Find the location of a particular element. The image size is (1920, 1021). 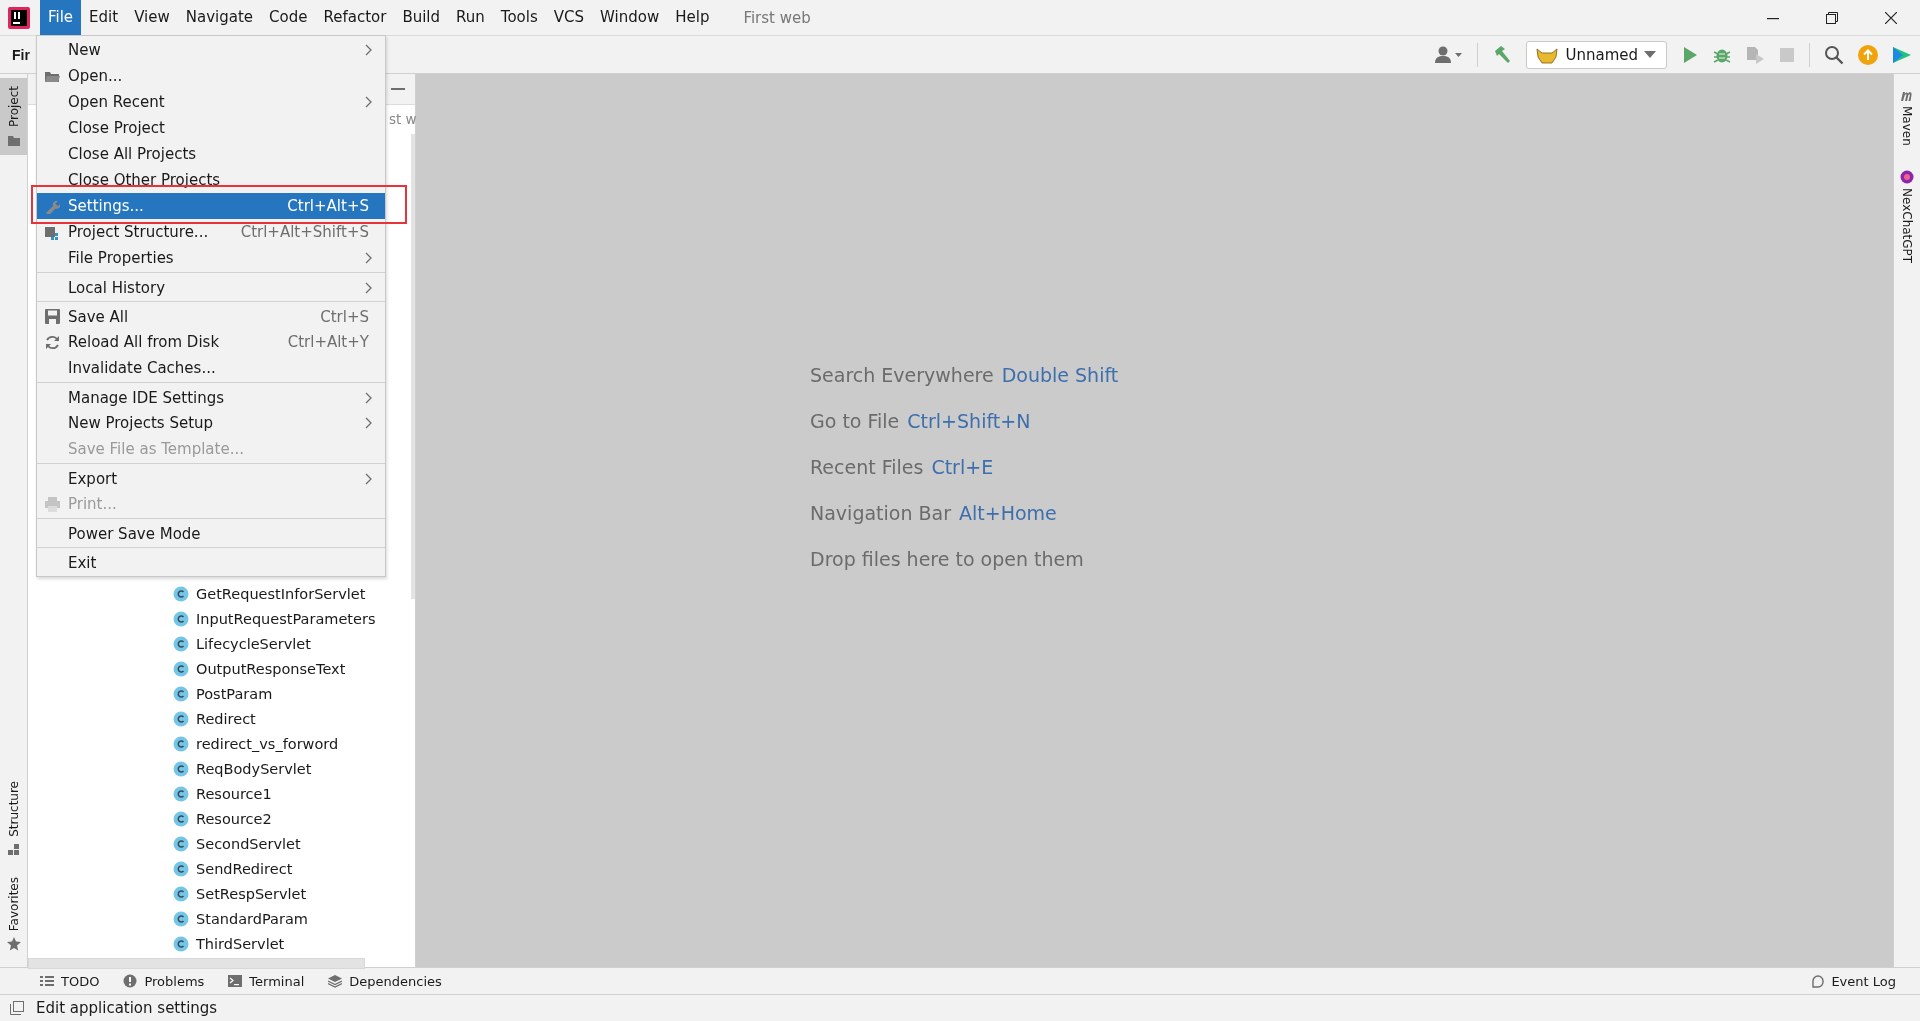

tool-window-tab: Maven is located at coordinates (1907, 117).